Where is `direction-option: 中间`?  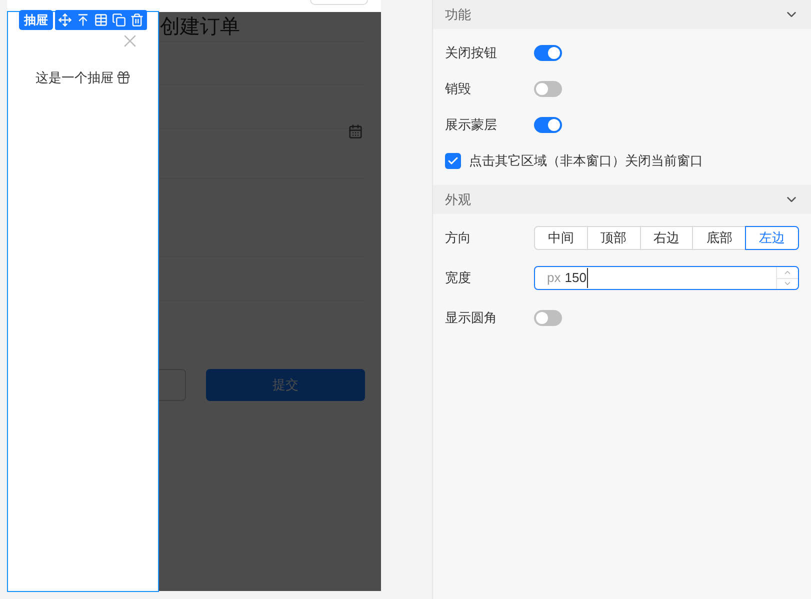
direction-option: 中间 is located at coordinates (561, 238).